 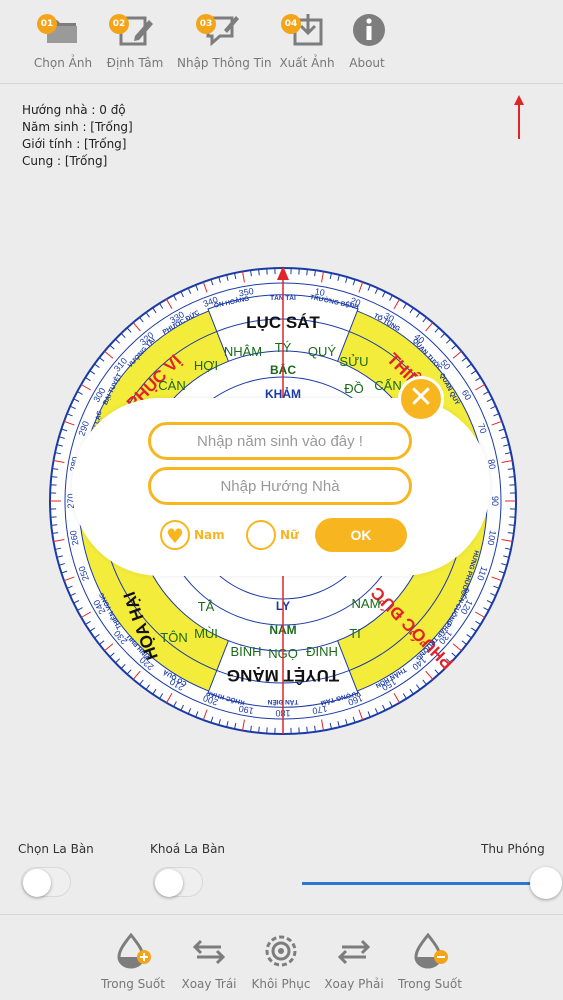 What do you see at coordinates (418, 883) in the screenshot?
I see `zoom-slider-track` at bounding box center [418, 883].